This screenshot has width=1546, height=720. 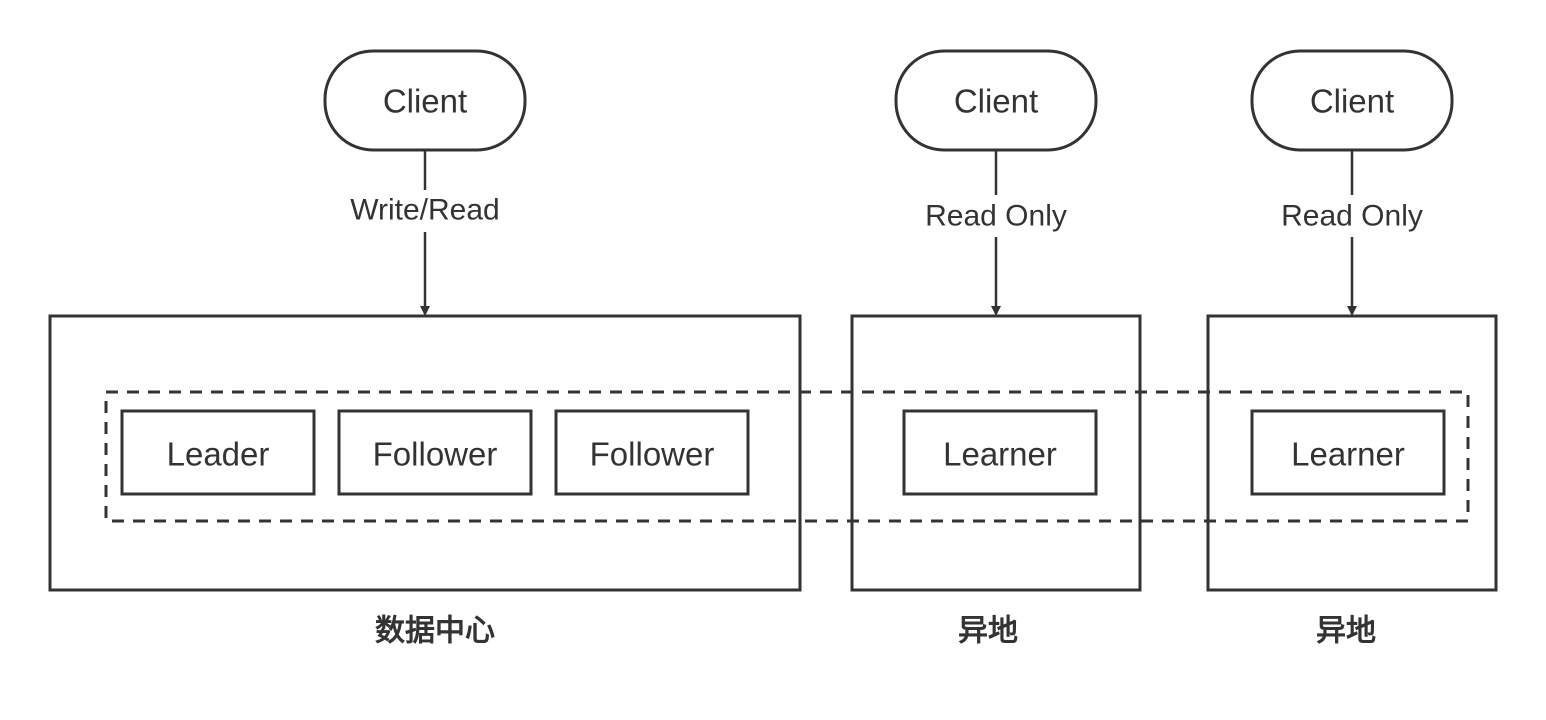 What do you see at coordinates (435, 631) in the screenshot?
I see `datacenter-label: 数据中心` at bounding box center [435, 631].